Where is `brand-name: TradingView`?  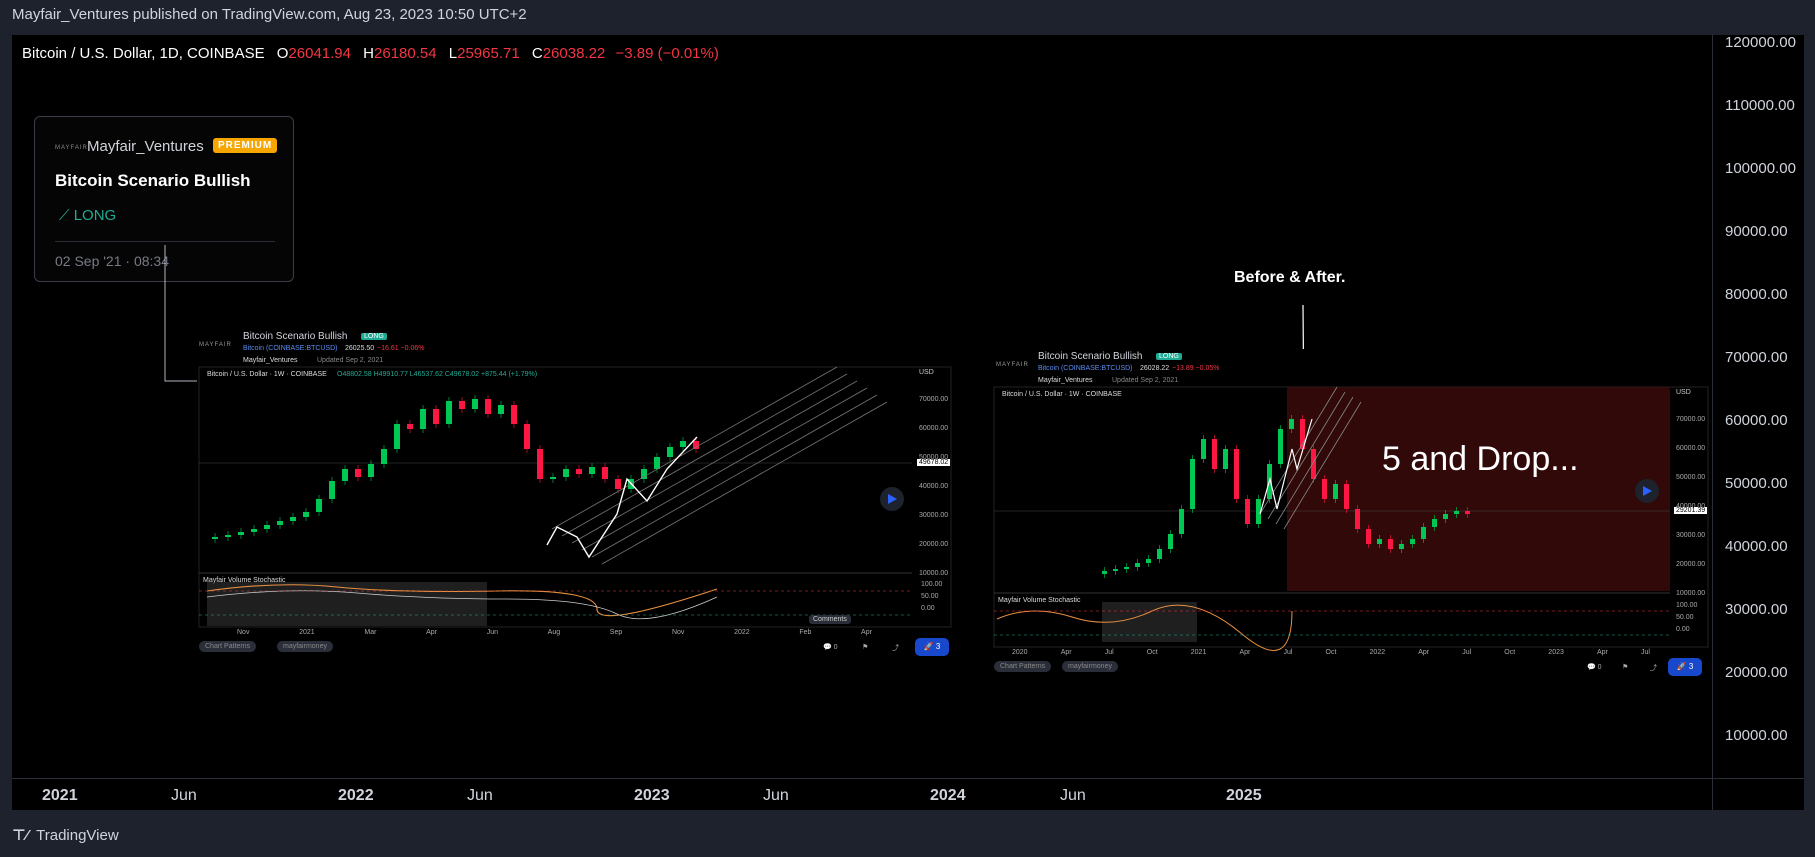
brand-name: TradingView is located at coordinates (77, 835).